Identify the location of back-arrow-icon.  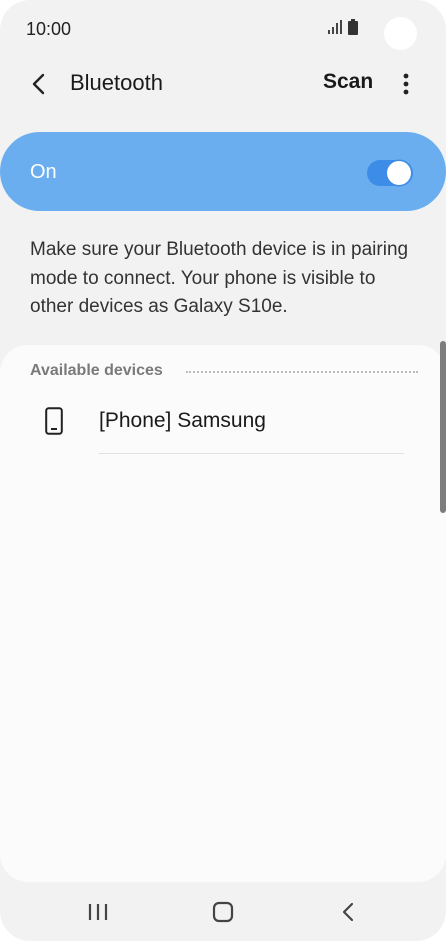
(39, 84).